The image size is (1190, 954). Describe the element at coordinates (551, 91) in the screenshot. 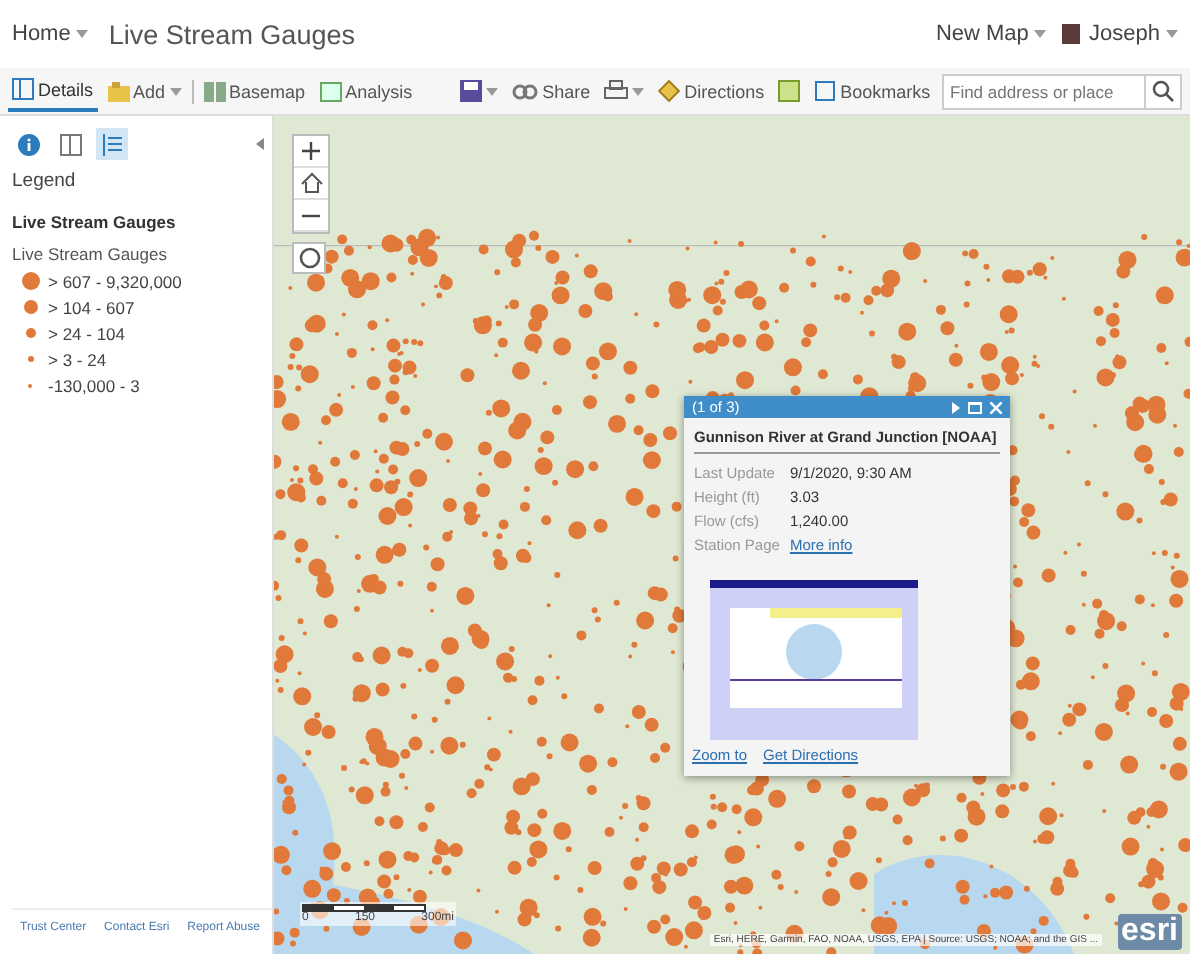

I see `toolbar-button: Share` at that location.